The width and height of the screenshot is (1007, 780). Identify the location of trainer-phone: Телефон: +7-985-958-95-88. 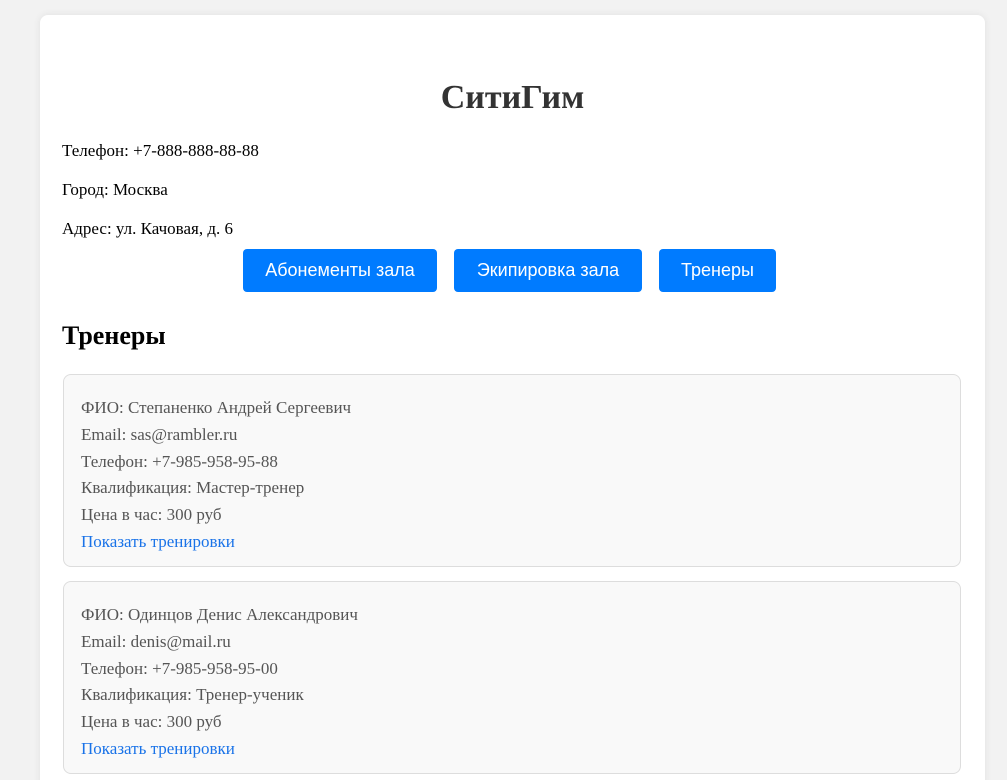
(179, 461).